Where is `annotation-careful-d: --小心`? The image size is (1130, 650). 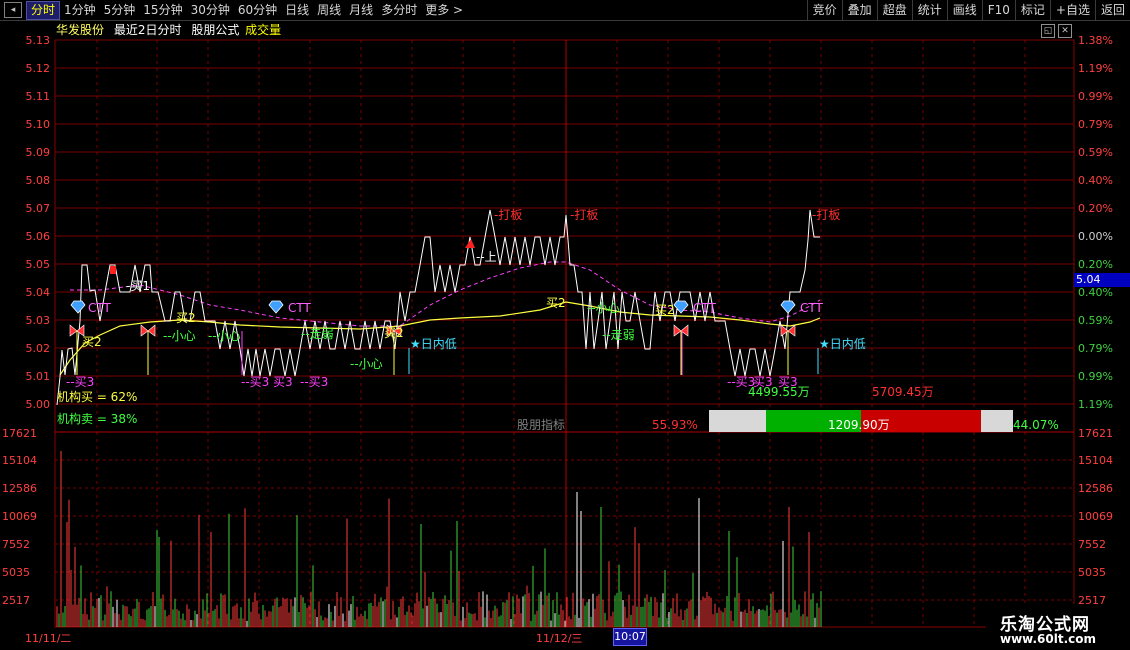
annotation-careful-d: --小心 is located at coordinates (603, 308).